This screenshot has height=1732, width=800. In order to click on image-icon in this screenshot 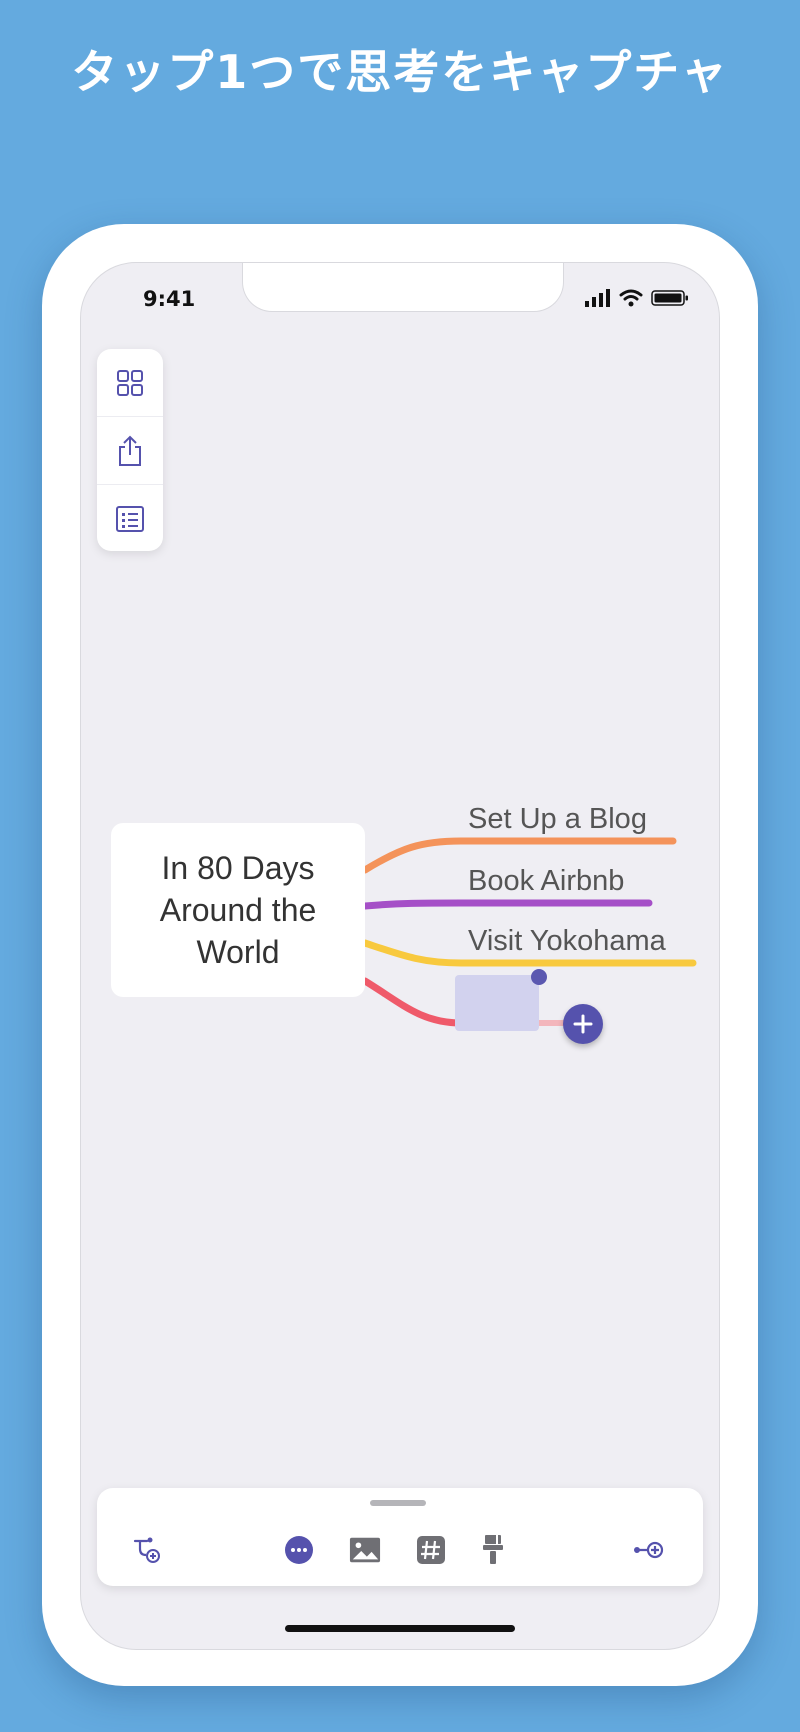, I will do `click(365, 1550)`.